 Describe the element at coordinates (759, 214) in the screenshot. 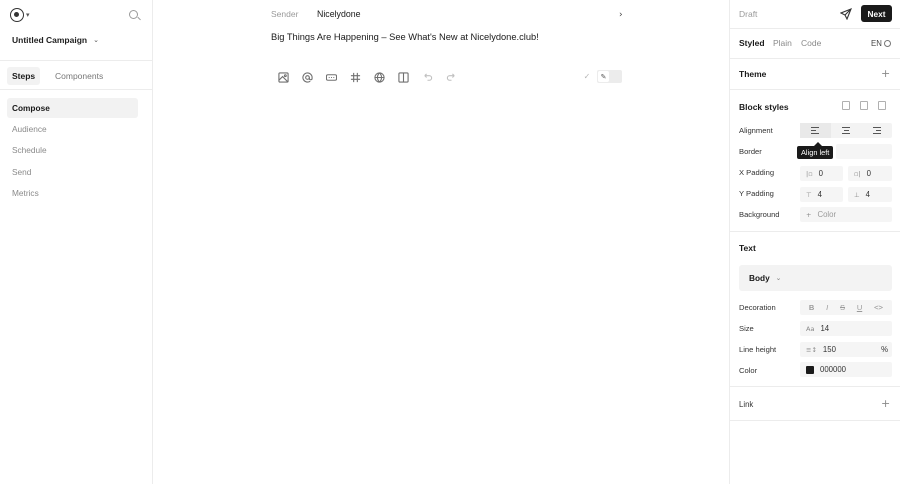

I see `background-label: Background` at that location.